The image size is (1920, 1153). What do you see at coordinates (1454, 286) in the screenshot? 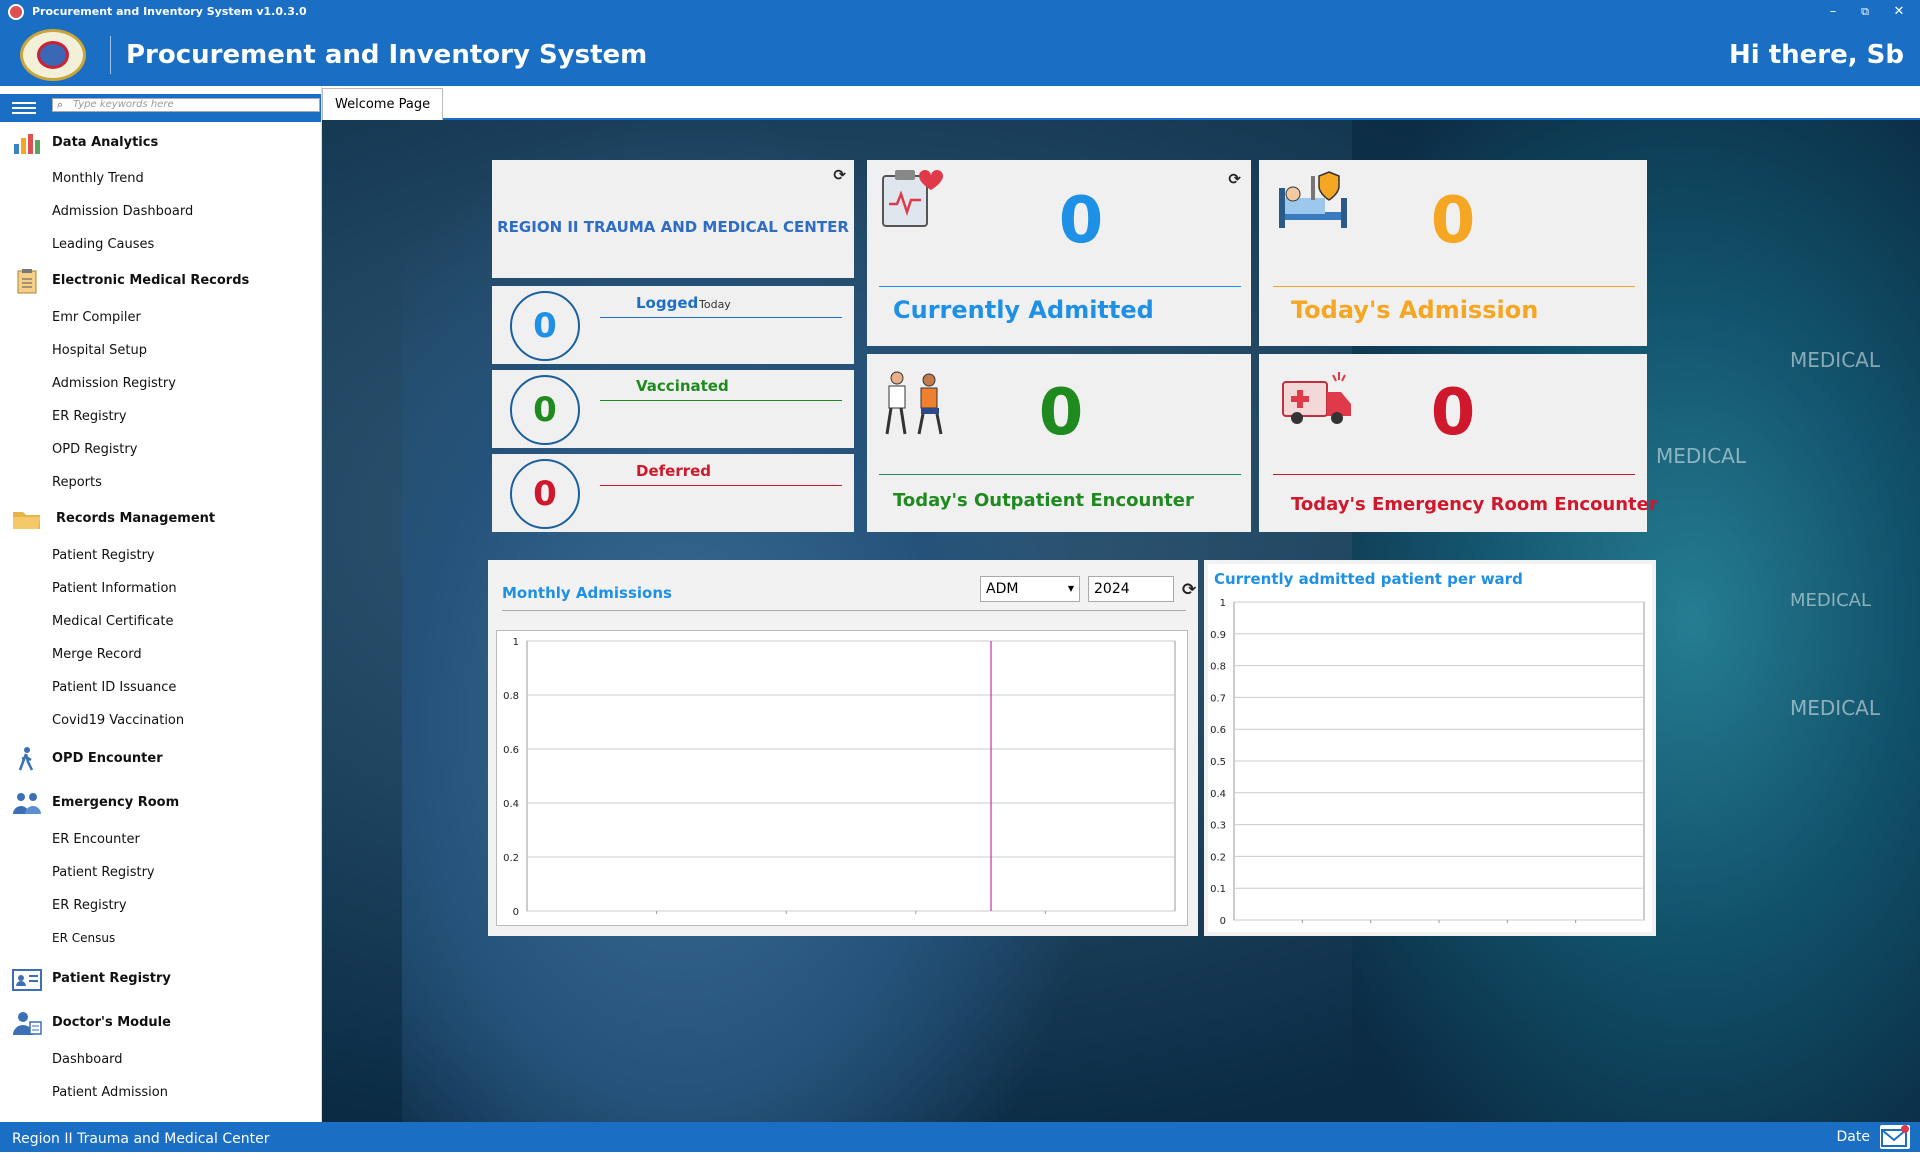
I see `admission-underline` at bounding box center [1454, 286].